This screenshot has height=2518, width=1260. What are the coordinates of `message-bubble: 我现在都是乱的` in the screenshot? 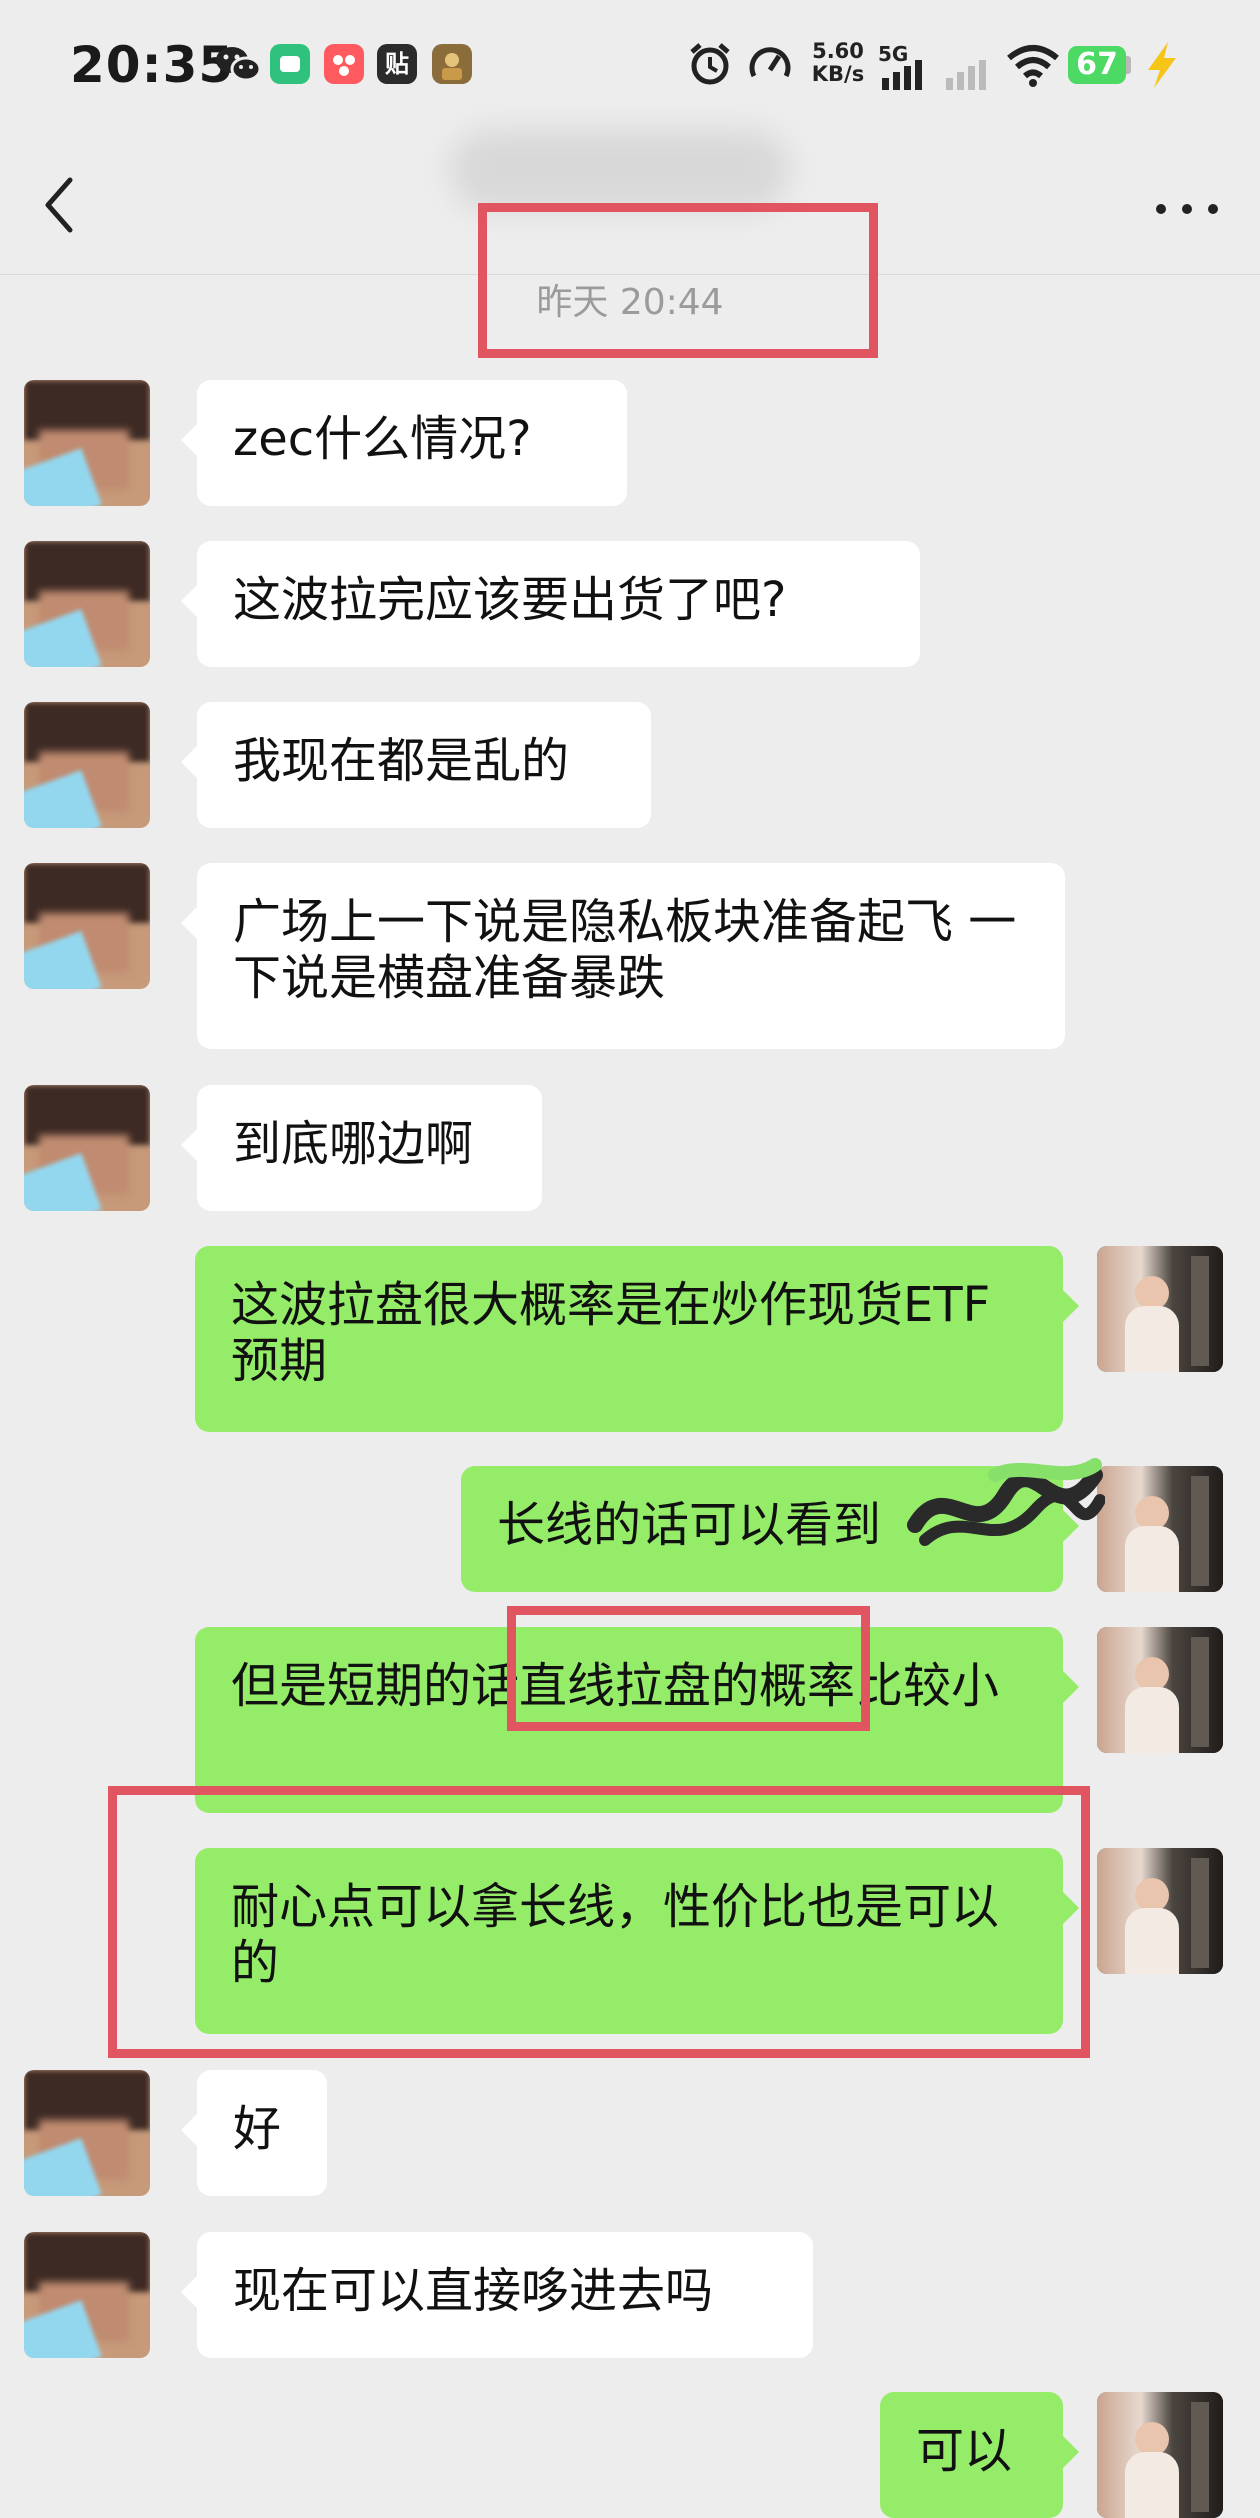 It's located at (416, 765).